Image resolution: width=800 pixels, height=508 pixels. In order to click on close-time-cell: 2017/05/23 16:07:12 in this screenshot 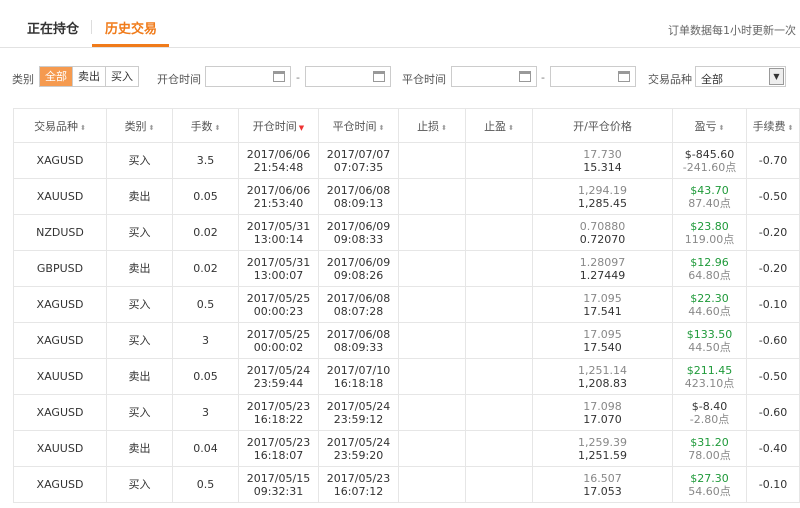, I will do `click(358, 484)`.